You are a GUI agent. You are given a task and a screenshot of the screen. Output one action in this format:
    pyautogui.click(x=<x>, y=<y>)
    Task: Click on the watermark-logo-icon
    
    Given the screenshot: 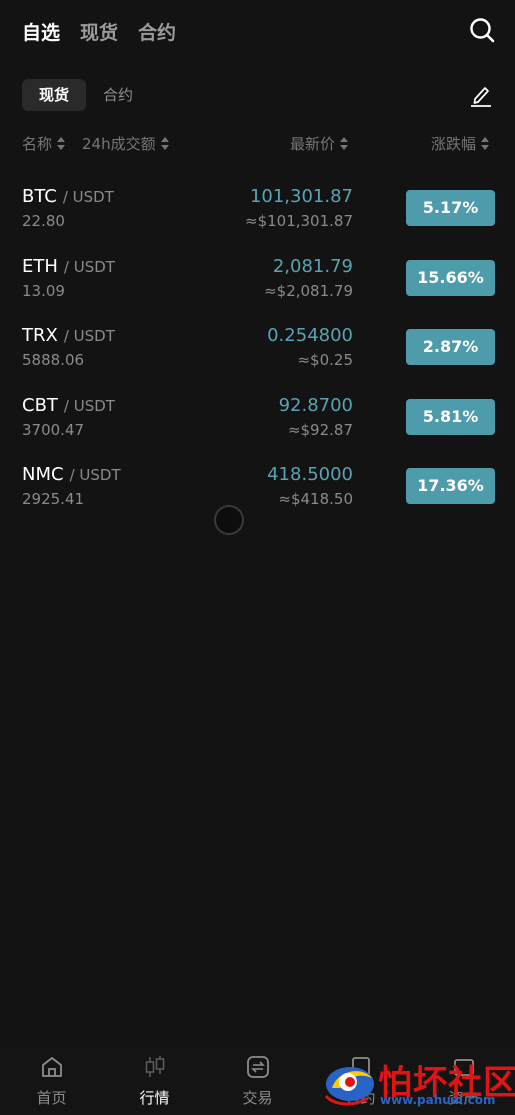 What is the action you would take?
    pyautogui.click(x=349, y=1086)
    